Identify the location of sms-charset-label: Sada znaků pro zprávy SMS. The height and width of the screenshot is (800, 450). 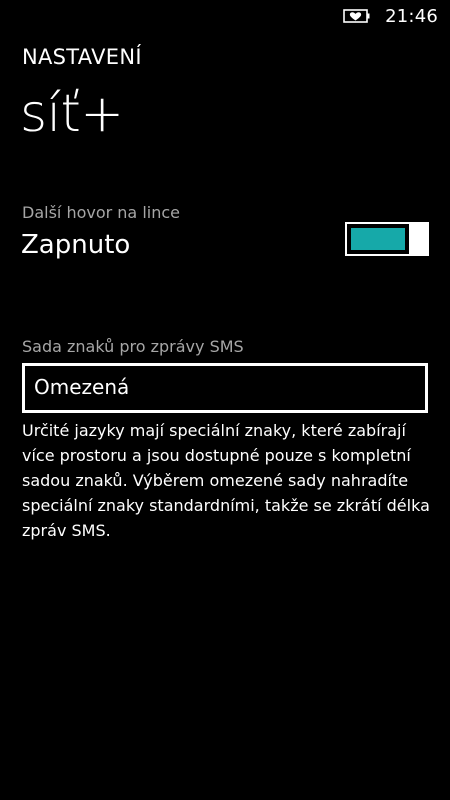
(133, 346).